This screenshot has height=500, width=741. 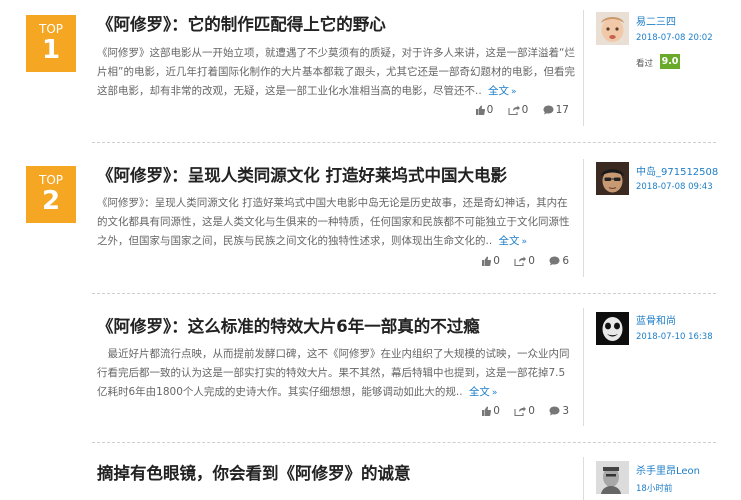 What do you see at coordinates (677, 170) in the screenshot?
I see `author-name: 中岛_971512508` at bounding box center [677, 170].